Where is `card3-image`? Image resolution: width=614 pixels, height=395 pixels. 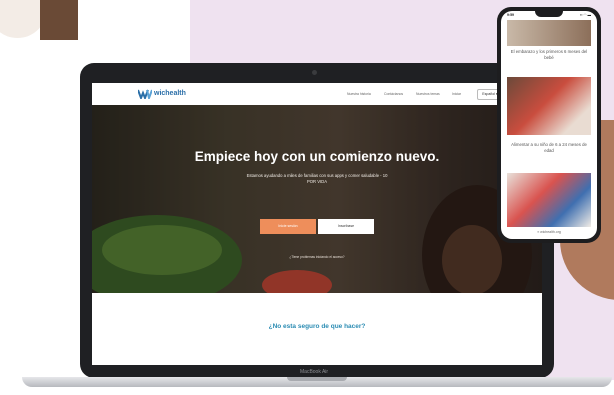
card3-image is located at coordinates (549, 200).